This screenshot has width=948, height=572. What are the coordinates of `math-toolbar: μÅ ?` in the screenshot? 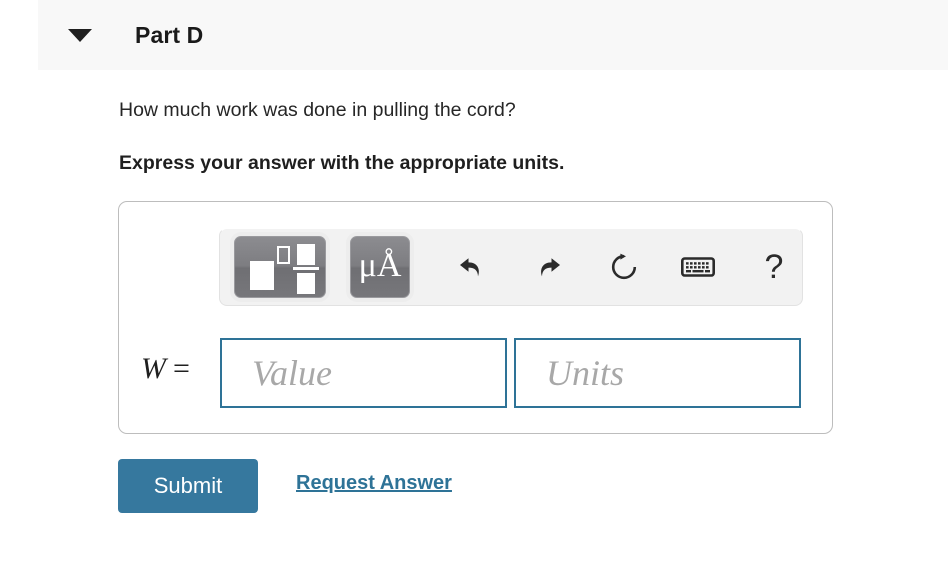 It's located at (511, 267).